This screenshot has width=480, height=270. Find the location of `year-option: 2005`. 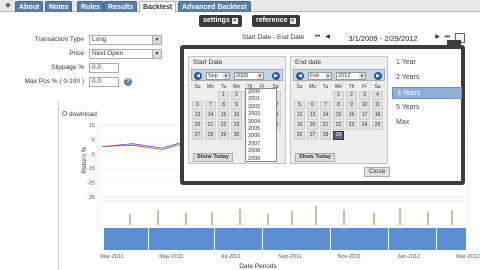

year-option: 2005 is located at coordinates (261, 129).